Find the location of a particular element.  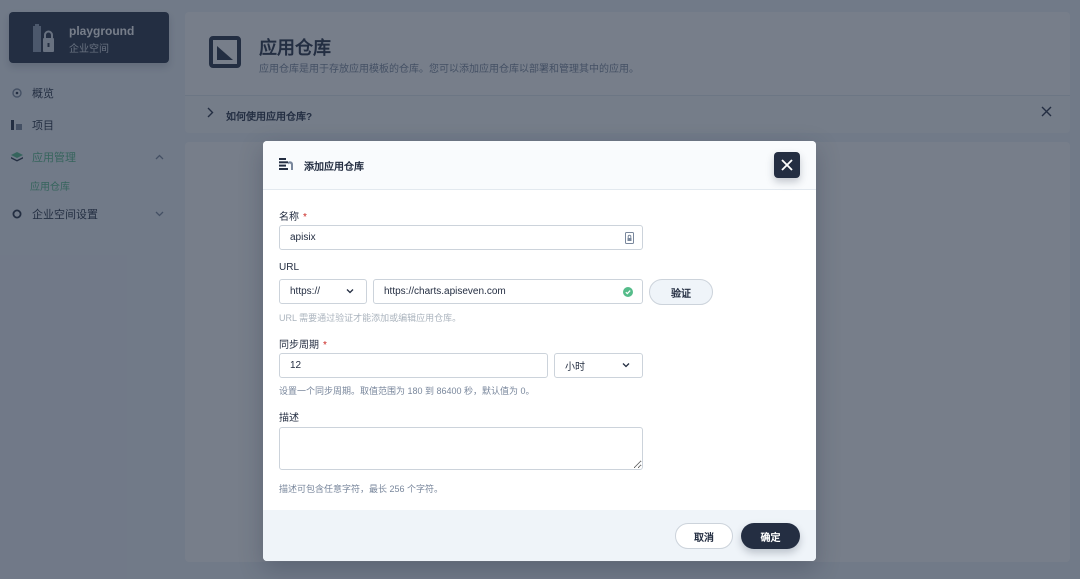

close-icon is located at coordinates (787, 165).